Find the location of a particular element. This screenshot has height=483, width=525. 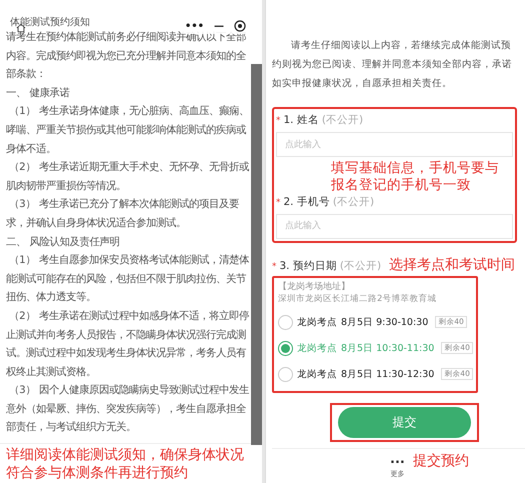

time-slot-option: 8月5日 11:30-12:30 is located at coordinates (387, 374).